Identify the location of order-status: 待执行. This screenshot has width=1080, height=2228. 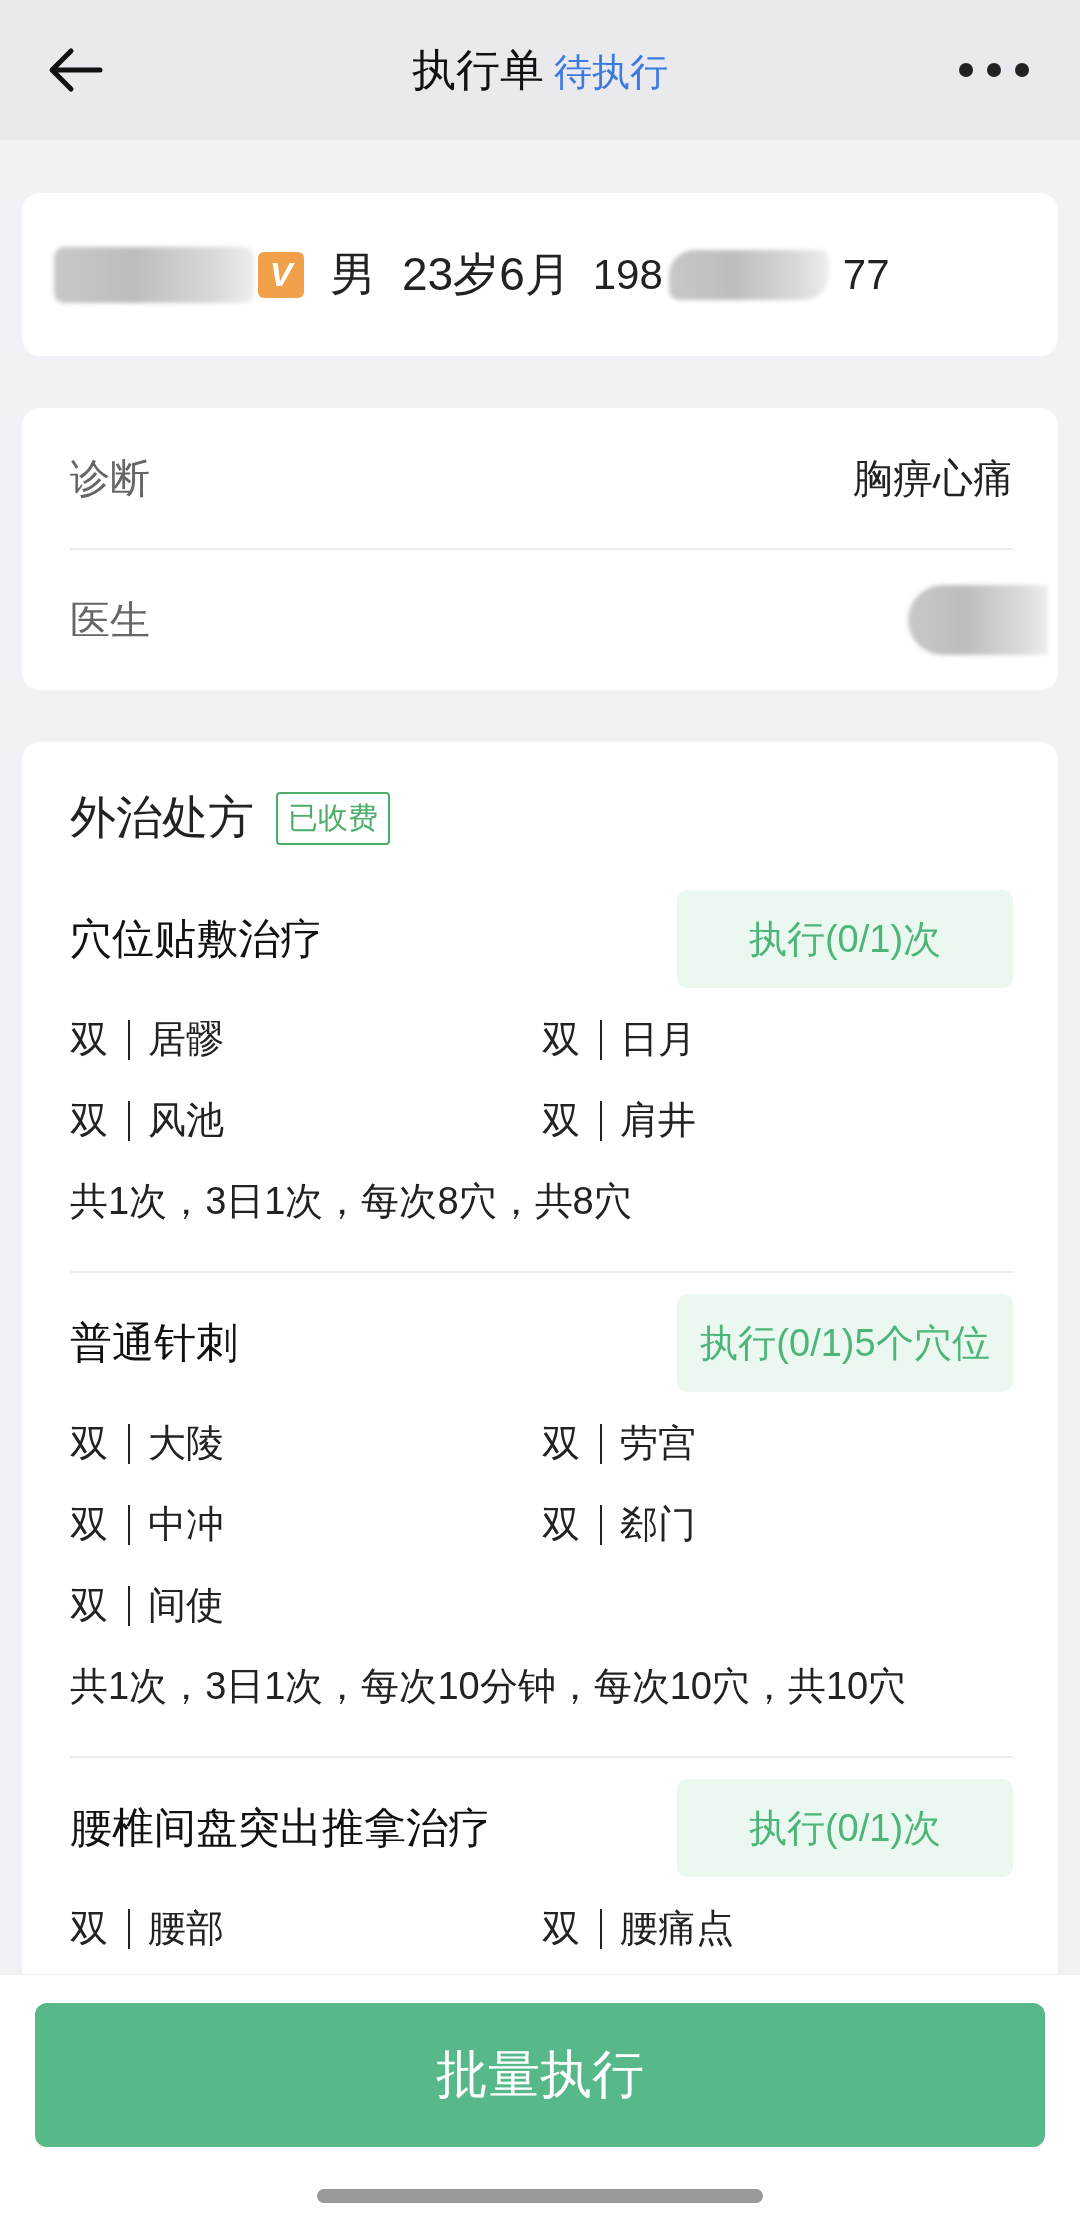
(611, 72).